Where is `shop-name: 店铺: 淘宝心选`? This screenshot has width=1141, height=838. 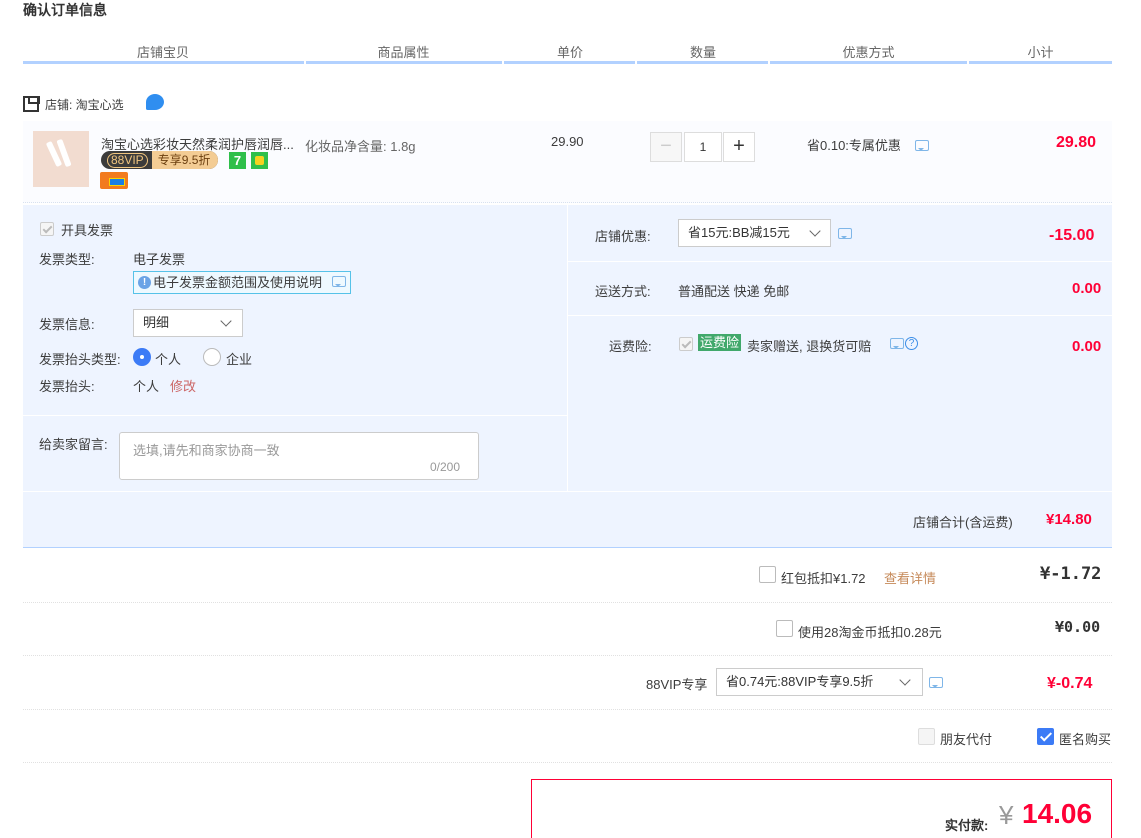 shop-name: 店铺: 淘宝心选 is located at coordinates (73, 104).